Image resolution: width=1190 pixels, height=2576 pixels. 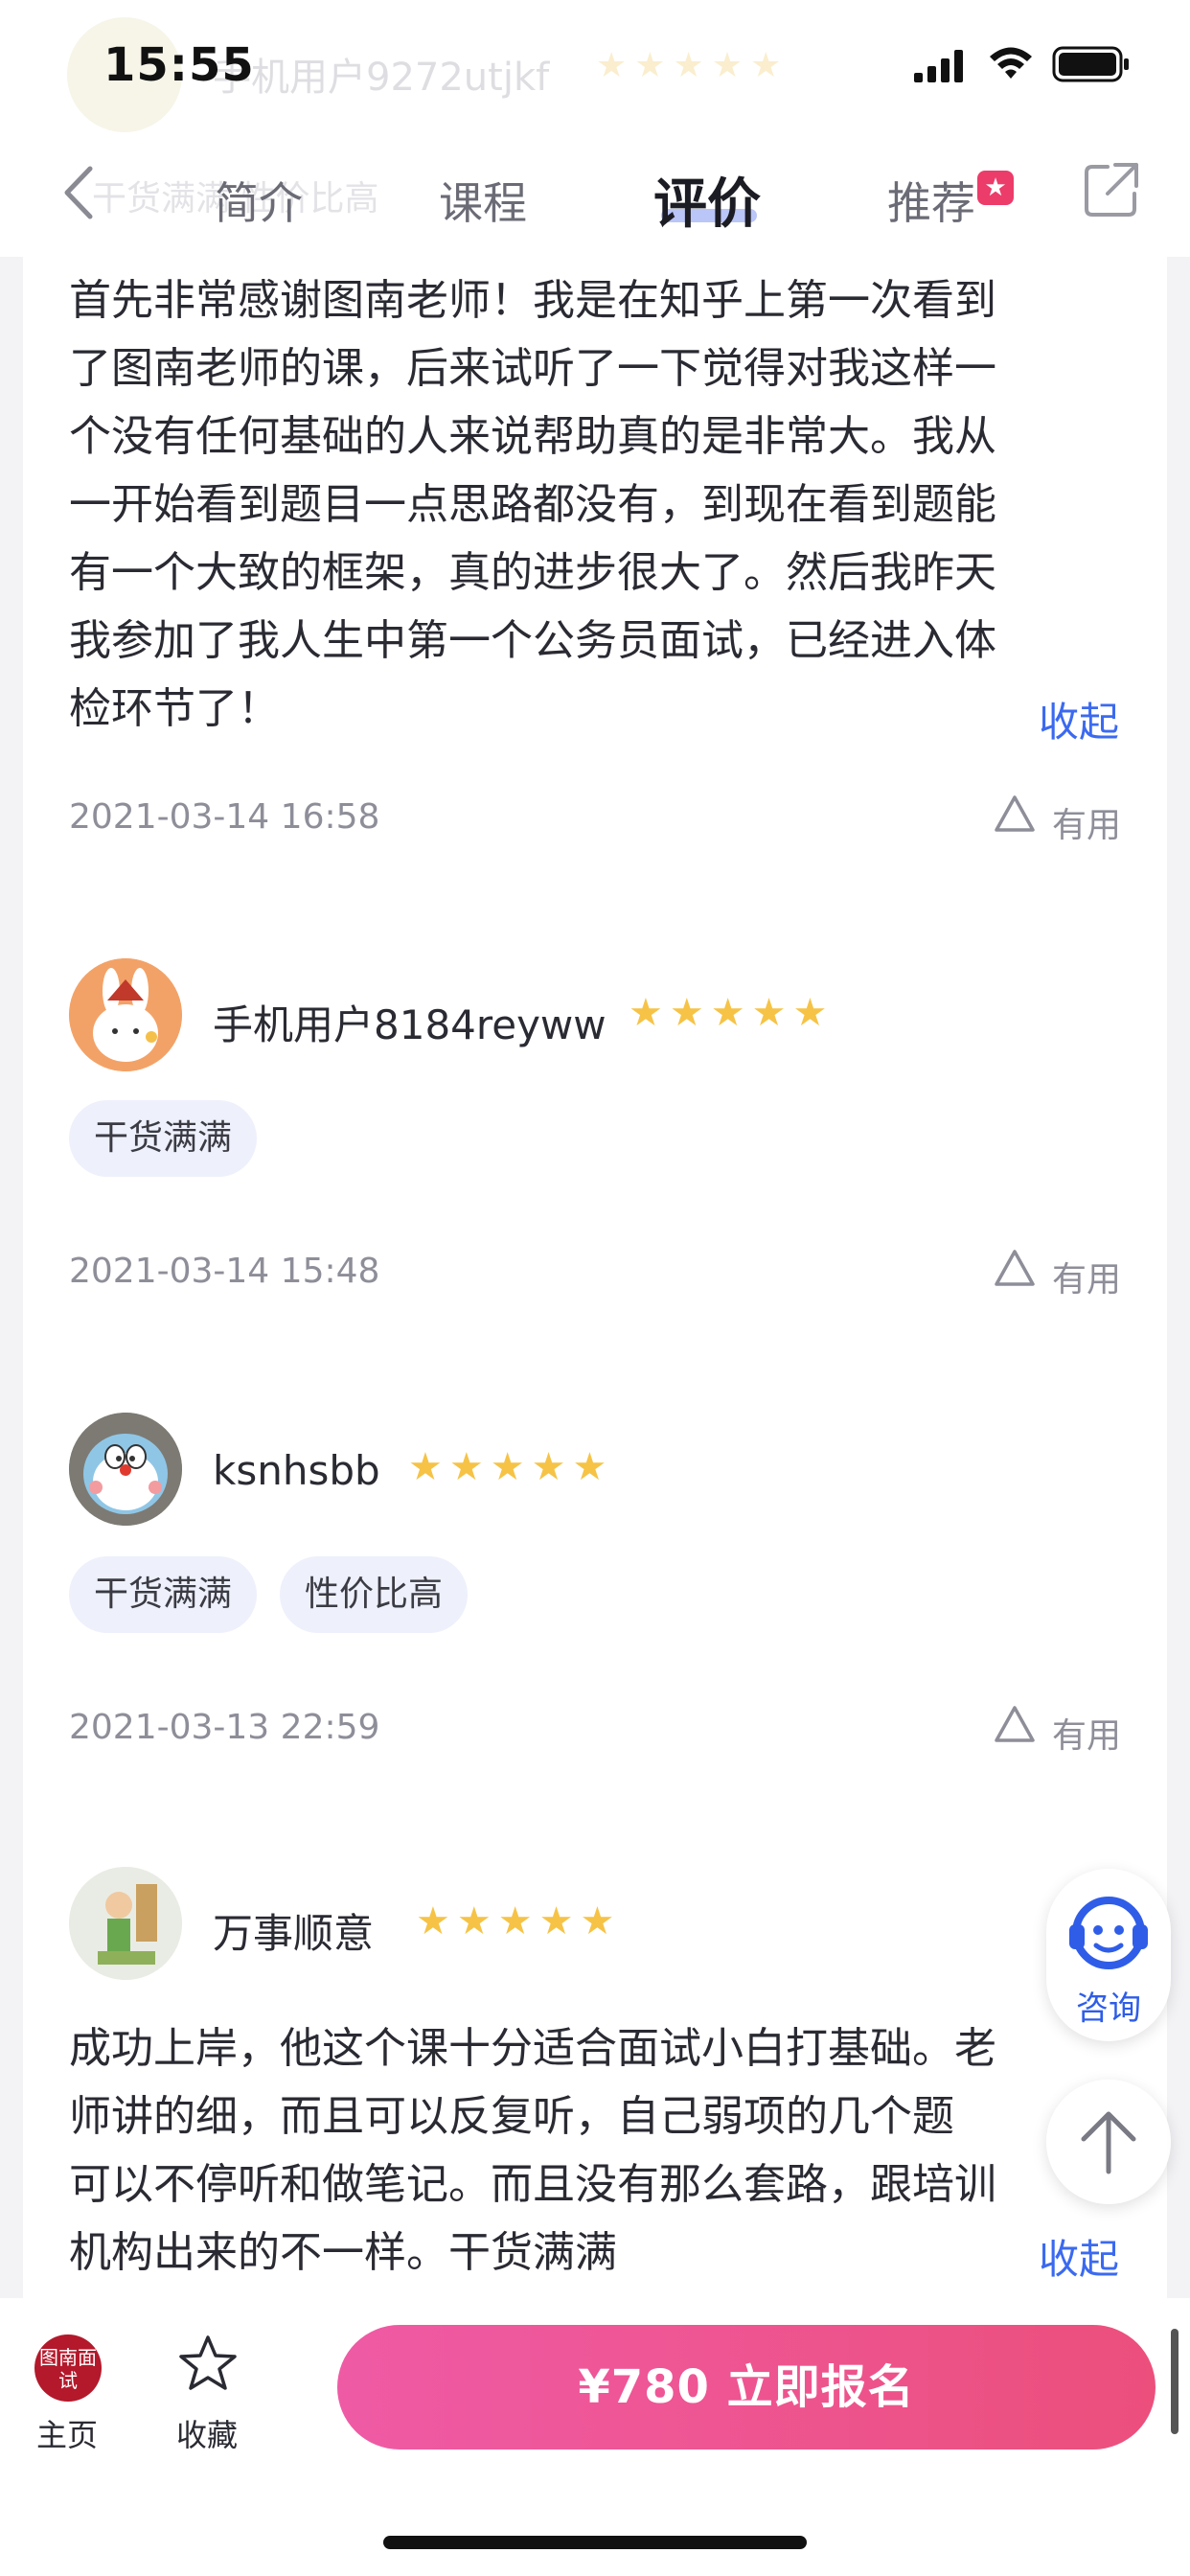 What do you see at coordinates (175, 708) in the screenshot?
I see `review-line: 检环节了！` at bounding box center [175, 708].